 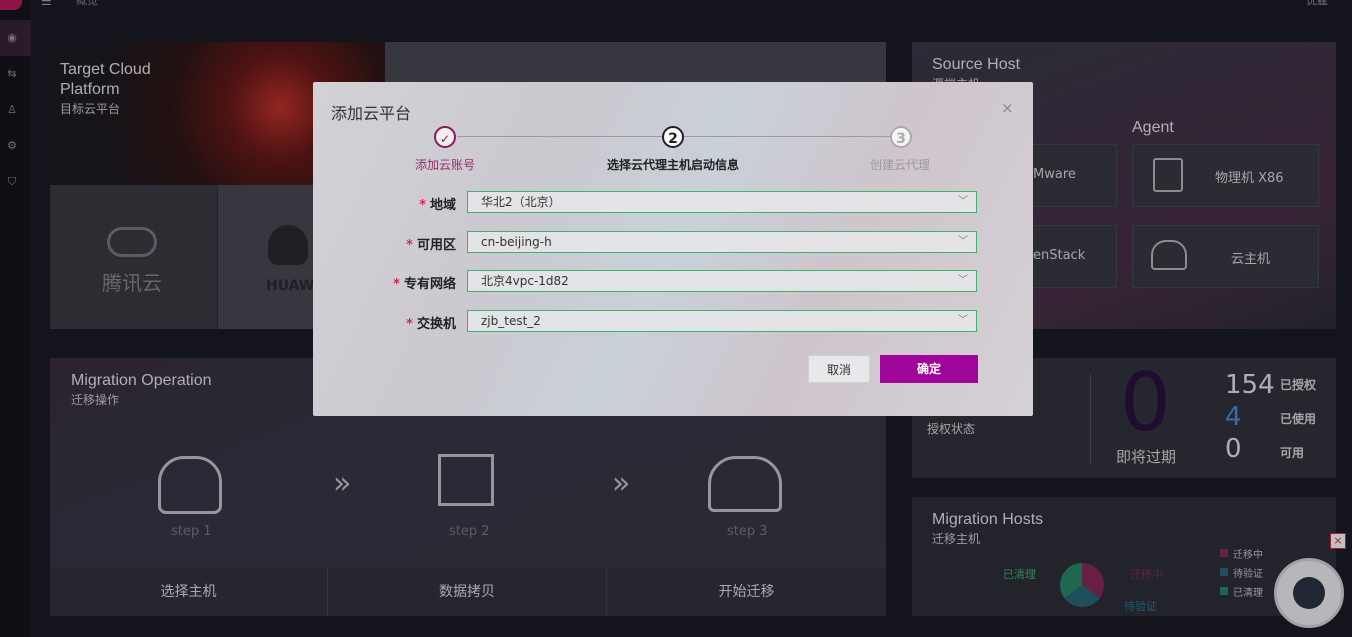 What do you see at coordinates (673, 137) in the screenshot?
I see `step-2-indicator: 2` at bounding box center [673, 137].